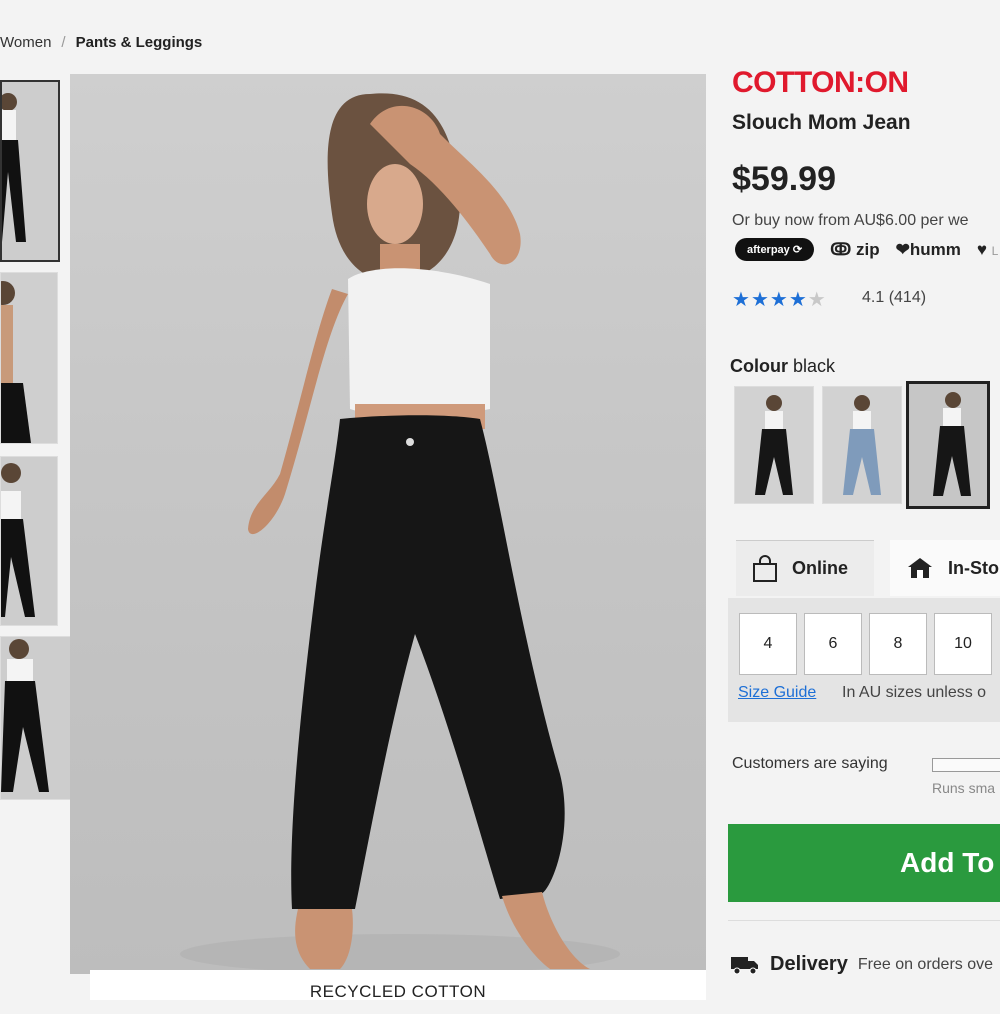  Describe the element at coordinates (820, 568) in the screenshot. I see `tab-online-label: Online` at that location.